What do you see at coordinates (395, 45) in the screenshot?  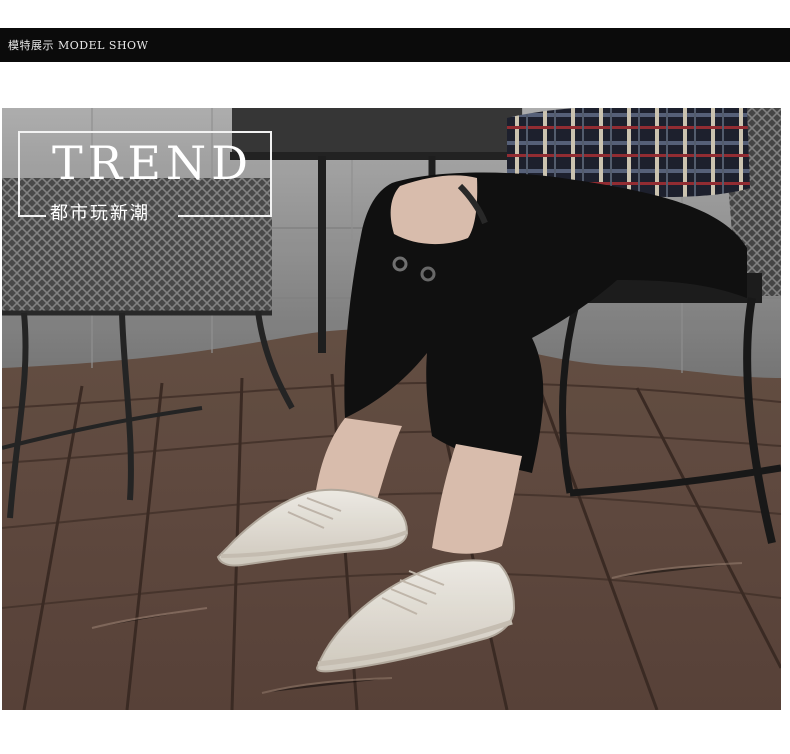 I see `section-header-bar: 模特展示 MODEL SHOW` at bounding box center [395, 45].